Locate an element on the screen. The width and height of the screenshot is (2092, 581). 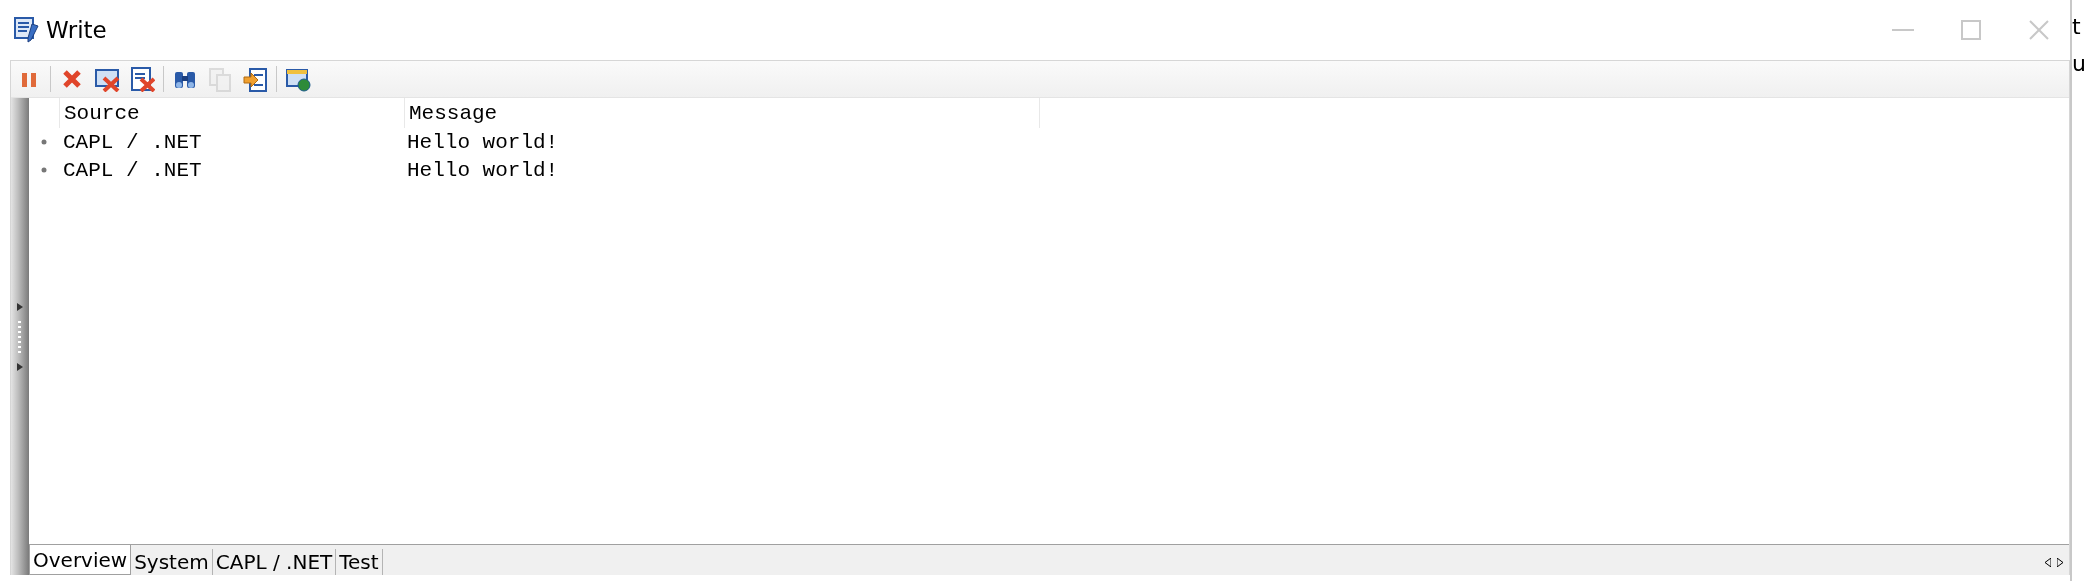
window-delete-icon is located at coordinates (107, 79).